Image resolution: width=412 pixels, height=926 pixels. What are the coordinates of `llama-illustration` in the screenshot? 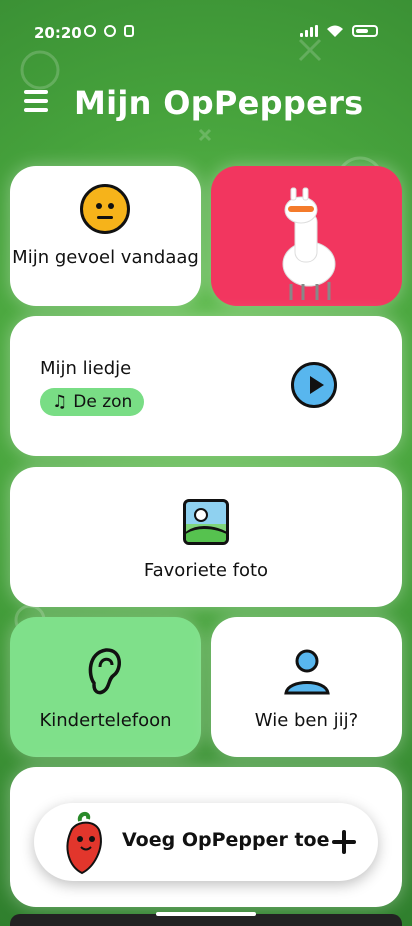 It's located at (309, 243).